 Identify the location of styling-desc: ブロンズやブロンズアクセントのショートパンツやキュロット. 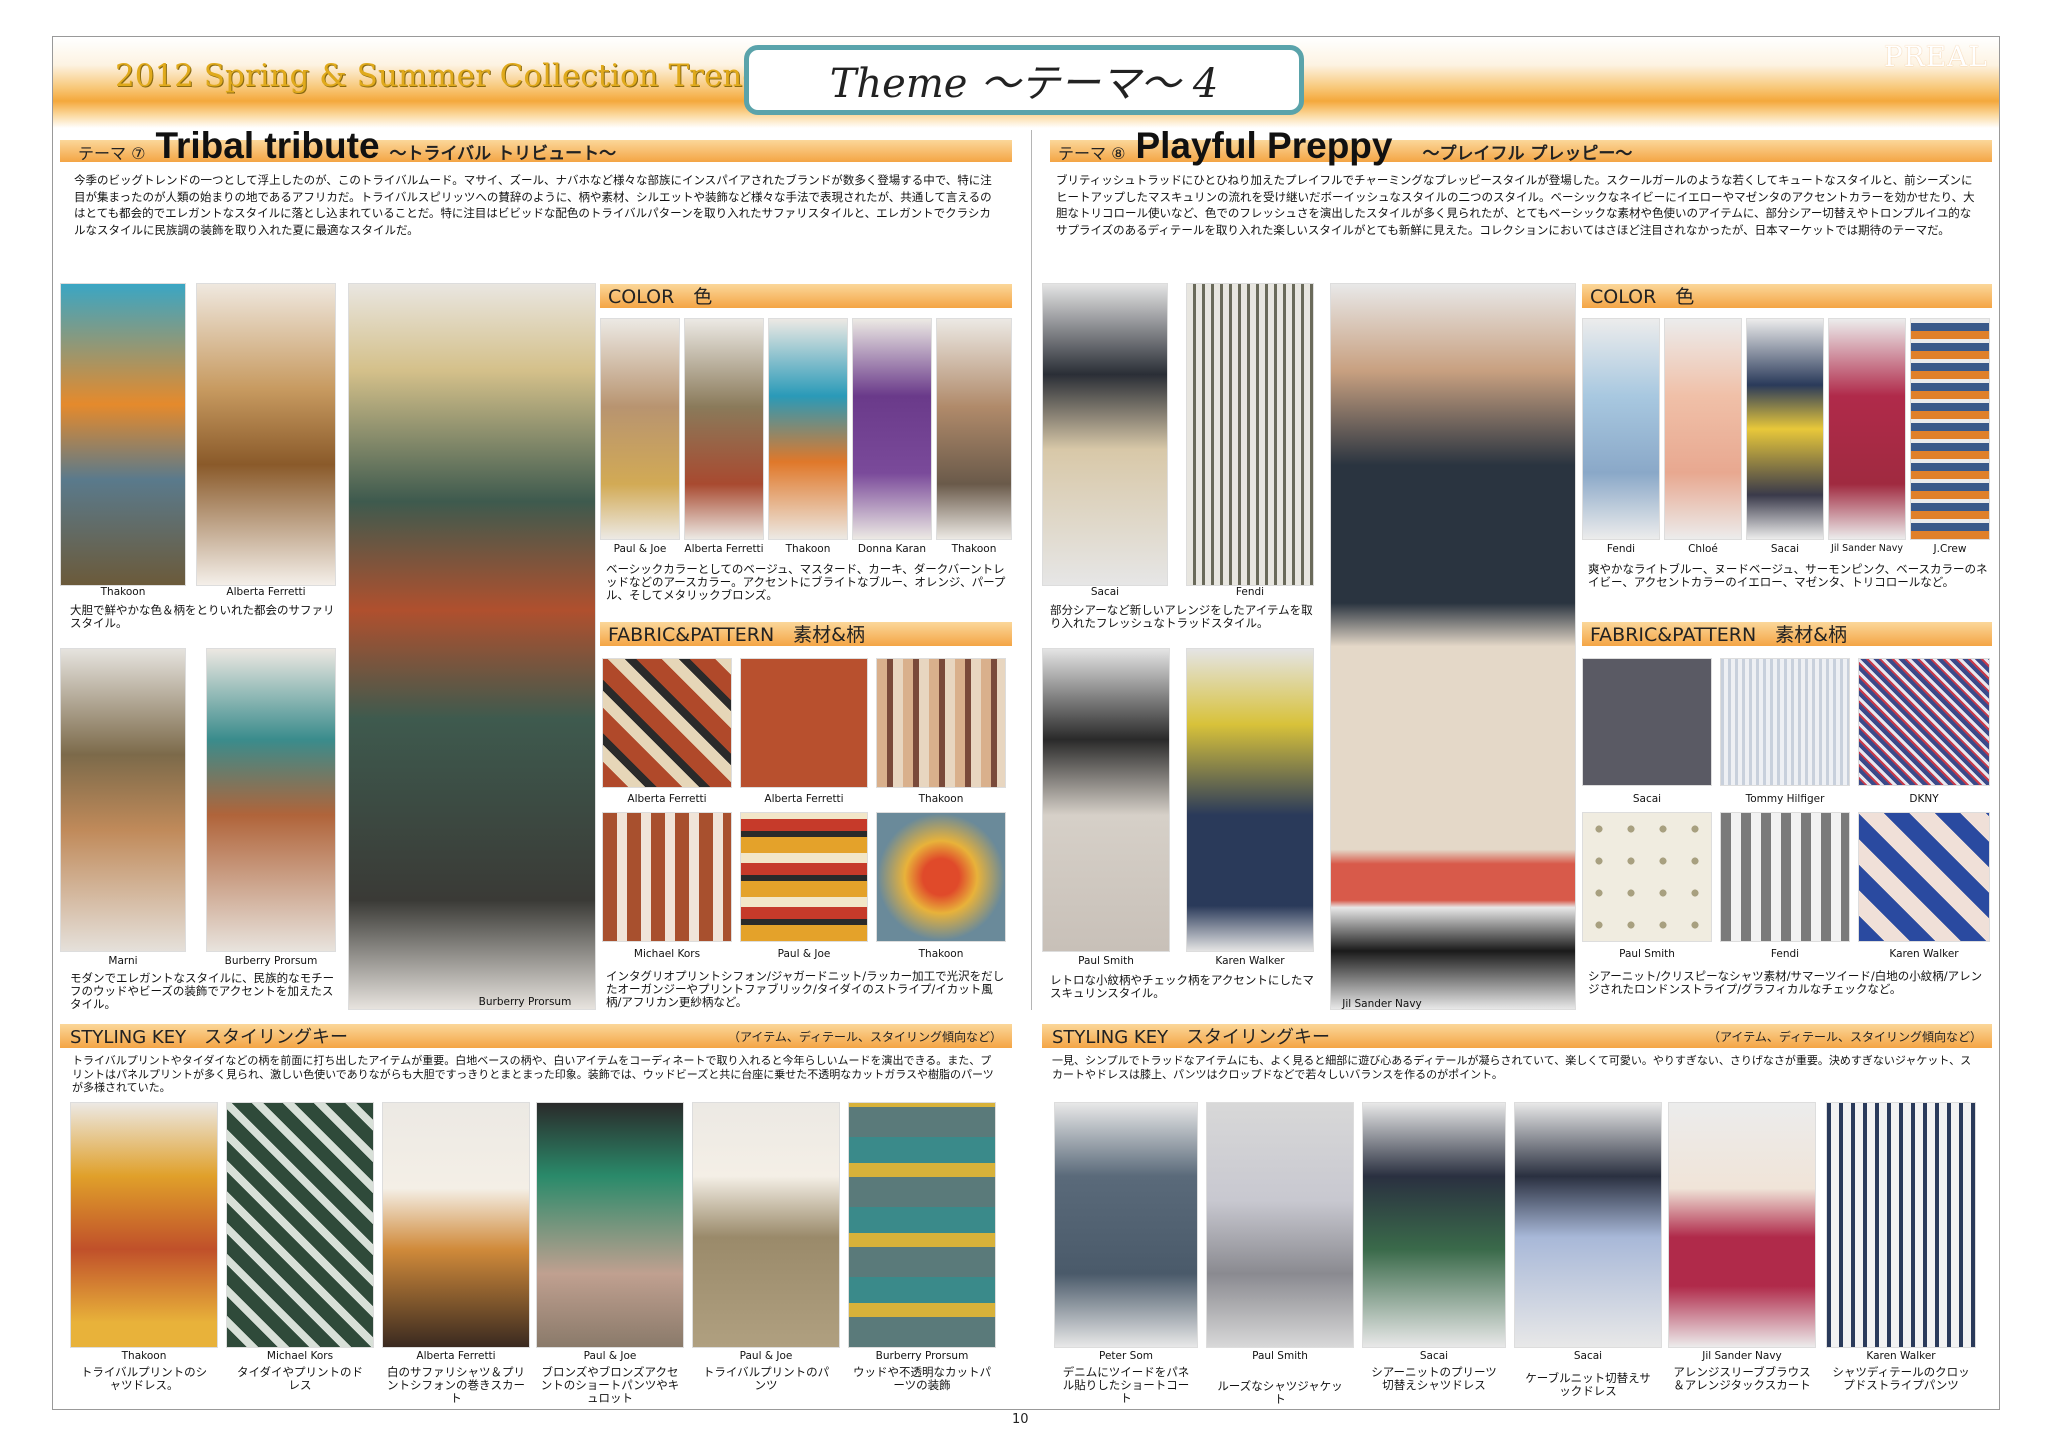
(610, 1385).